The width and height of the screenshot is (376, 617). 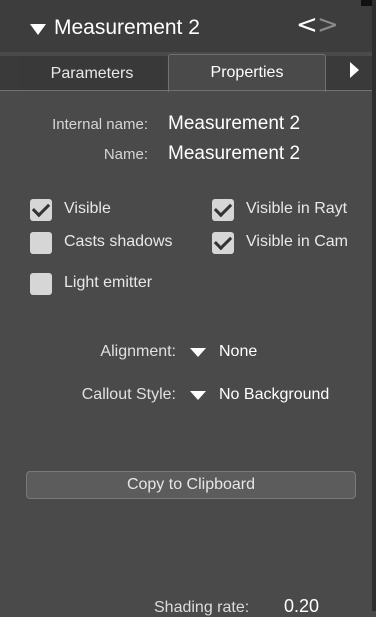 I want to click on alignment-dropdown-value: None, so click(x=238, y=352).